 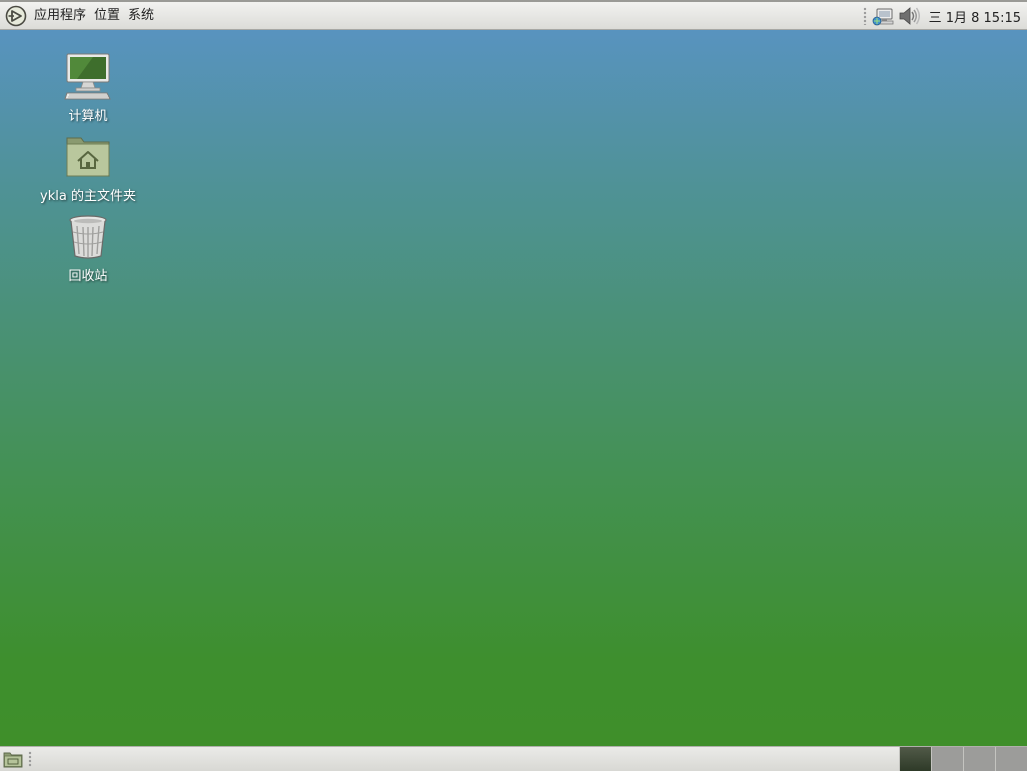 I want to click on desktop-icon-label: ykla 的主文件夹, so click(x=88, y=196).